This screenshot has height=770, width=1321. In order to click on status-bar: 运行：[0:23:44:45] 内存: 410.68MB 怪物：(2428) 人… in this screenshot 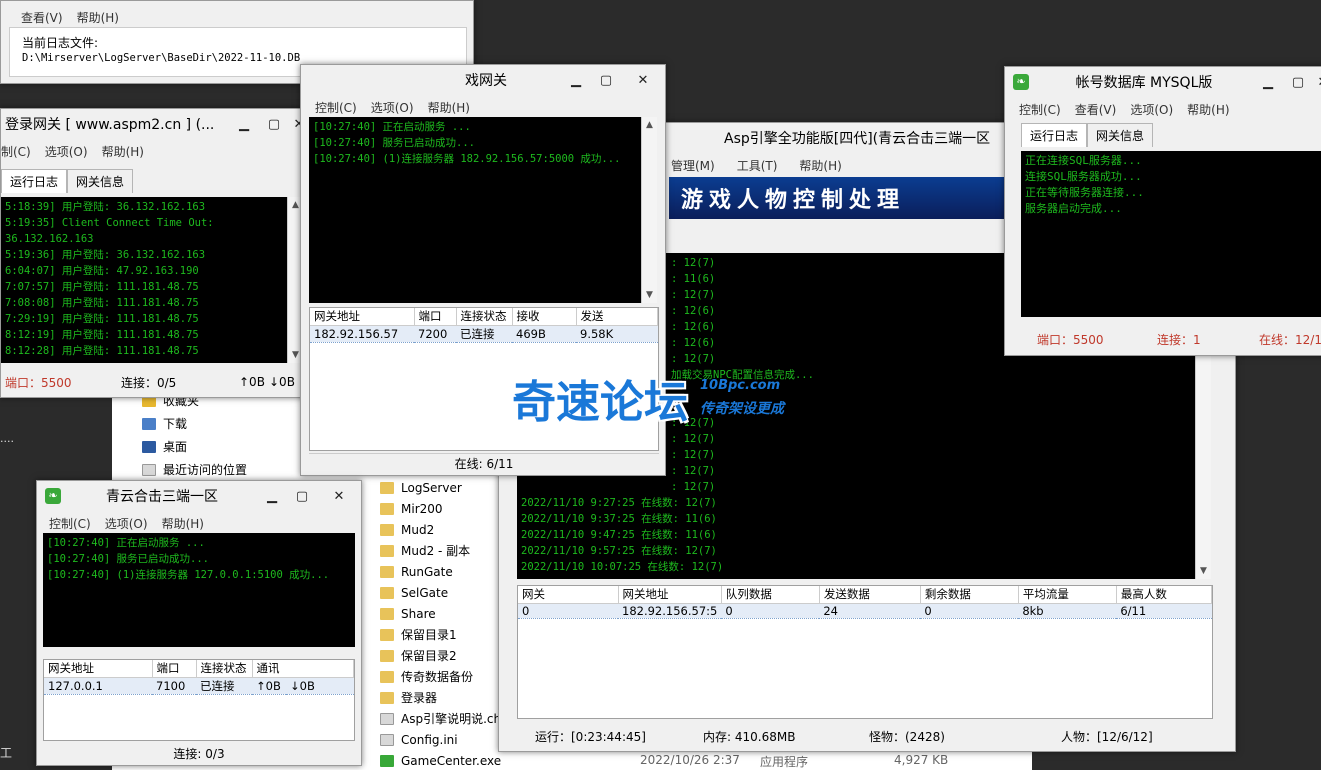, I will do `click(867, 736)`.